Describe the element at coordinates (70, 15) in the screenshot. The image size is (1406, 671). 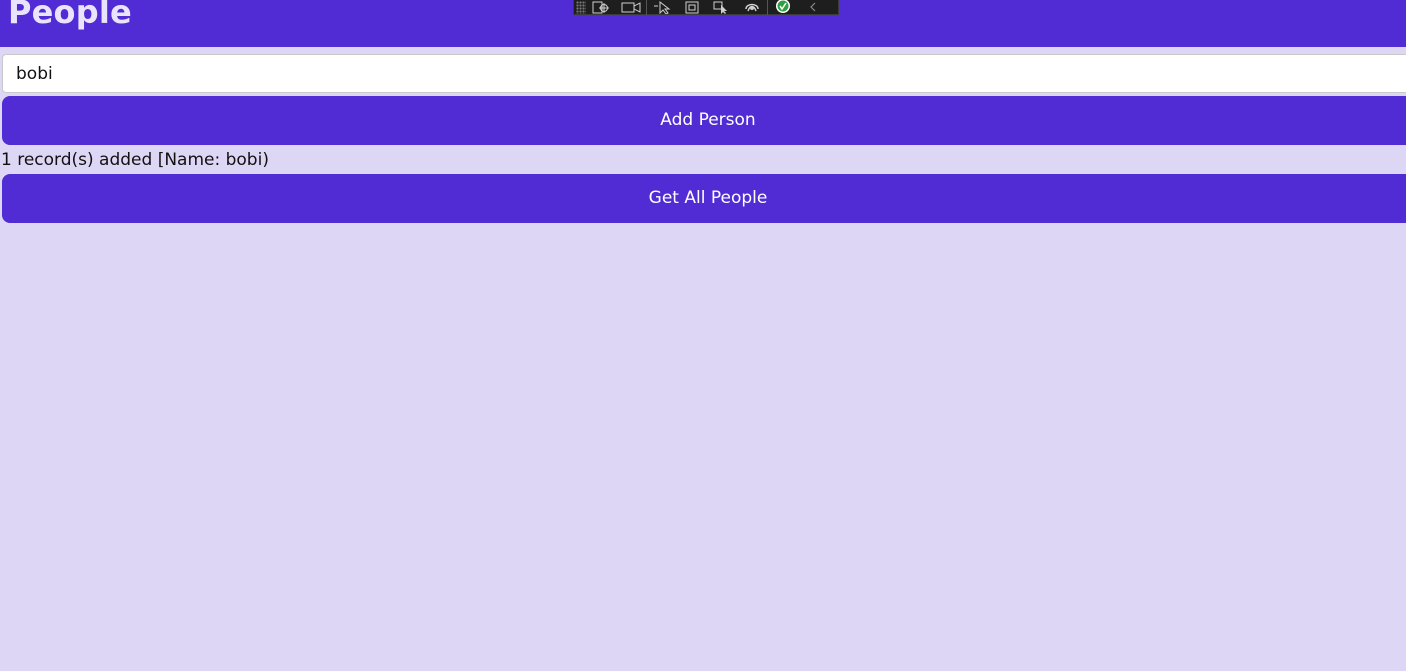
I see `page-title: People` at that location.